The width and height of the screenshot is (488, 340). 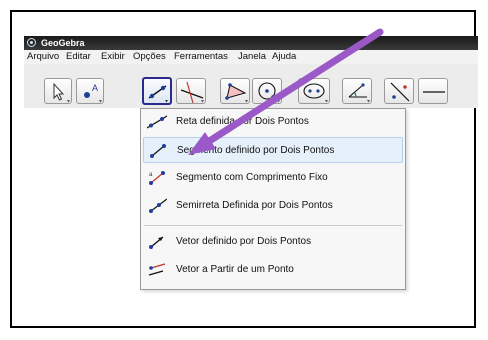 What do you see at coordinates (43, 57) in the screenshot?
I see `menu-arquivo: Arquivo` at bounding box center [43, 57].